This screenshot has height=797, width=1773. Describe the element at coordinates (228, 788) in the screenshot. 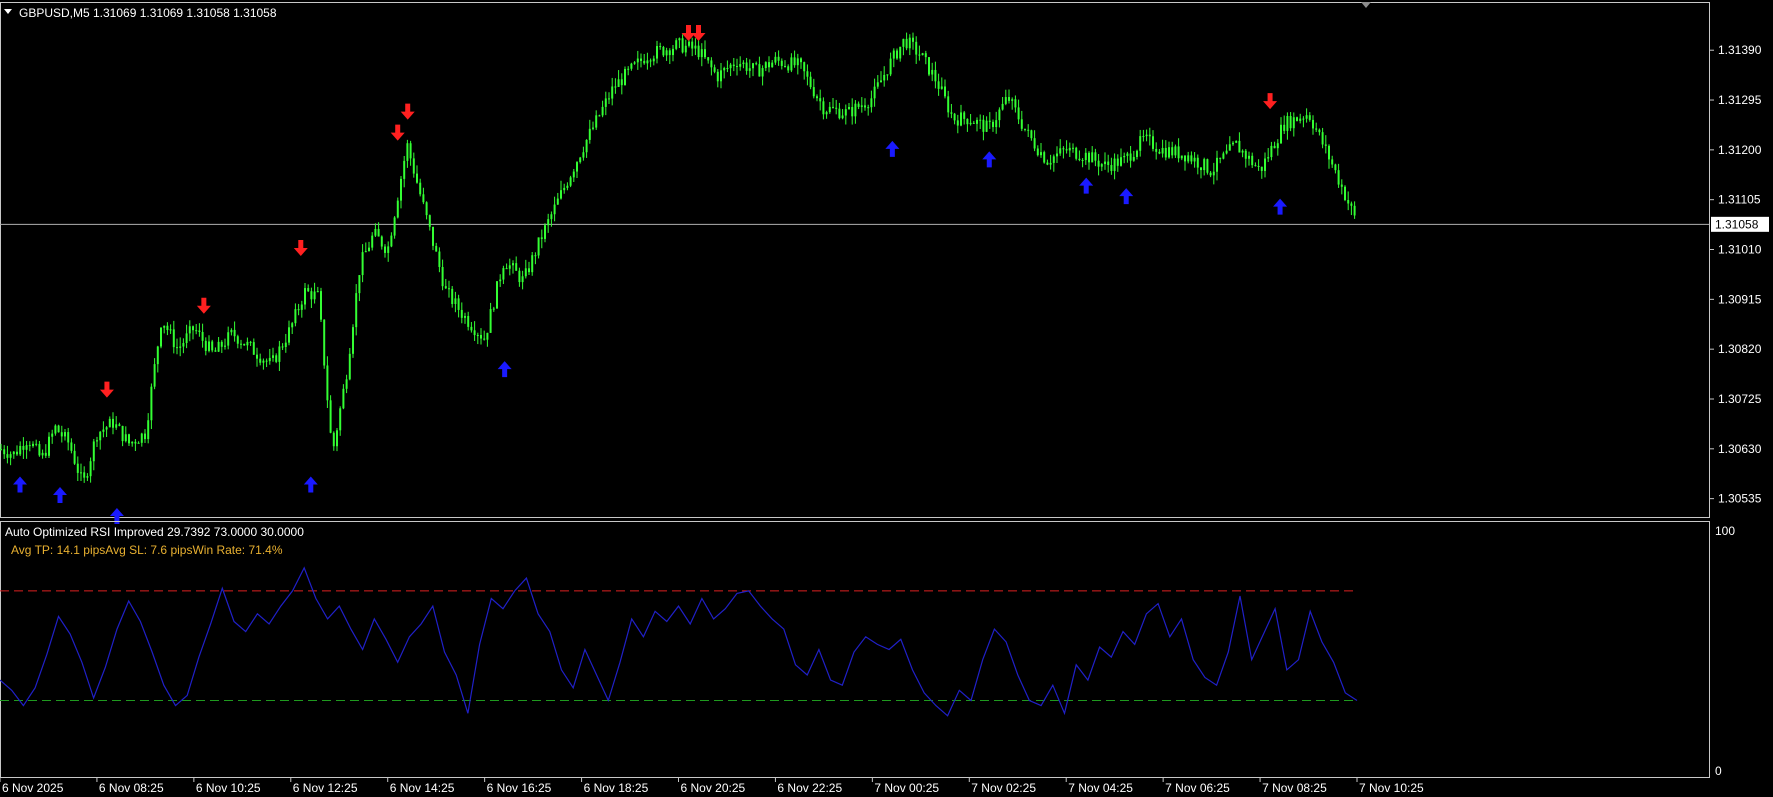

I see `time-tick-label: 6 Nov 10:25` at that location.